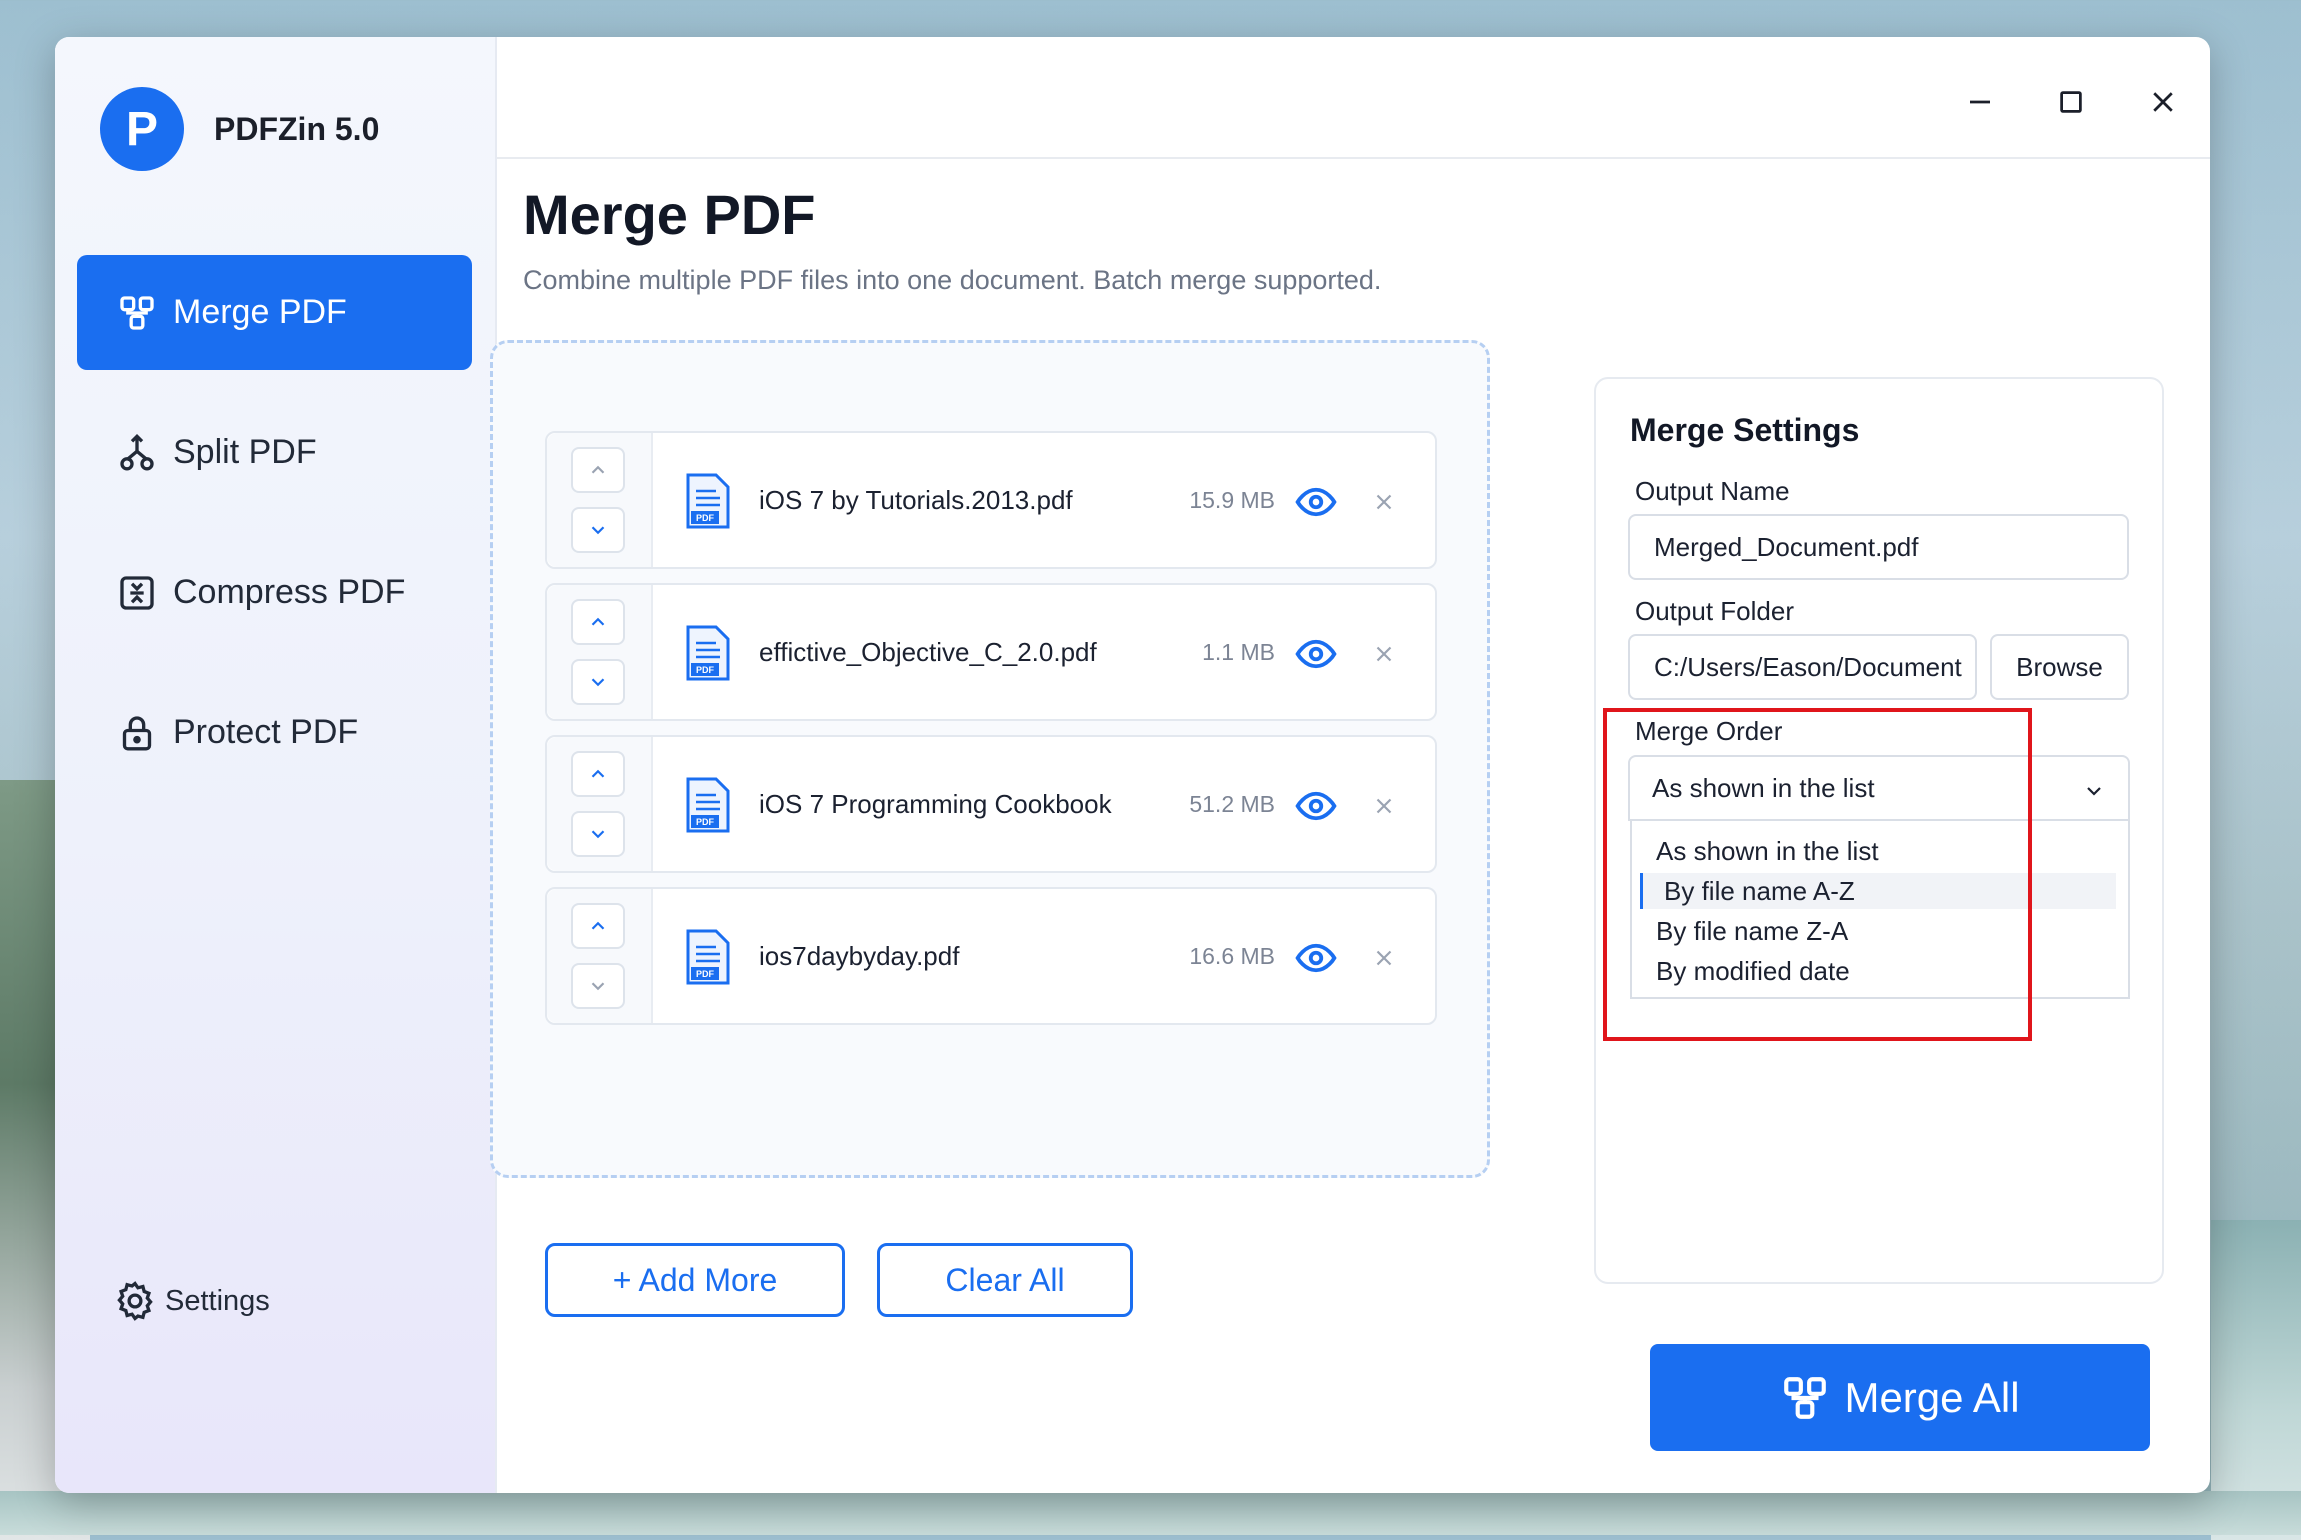  I want to click on close-icon, so click(2163, 102).